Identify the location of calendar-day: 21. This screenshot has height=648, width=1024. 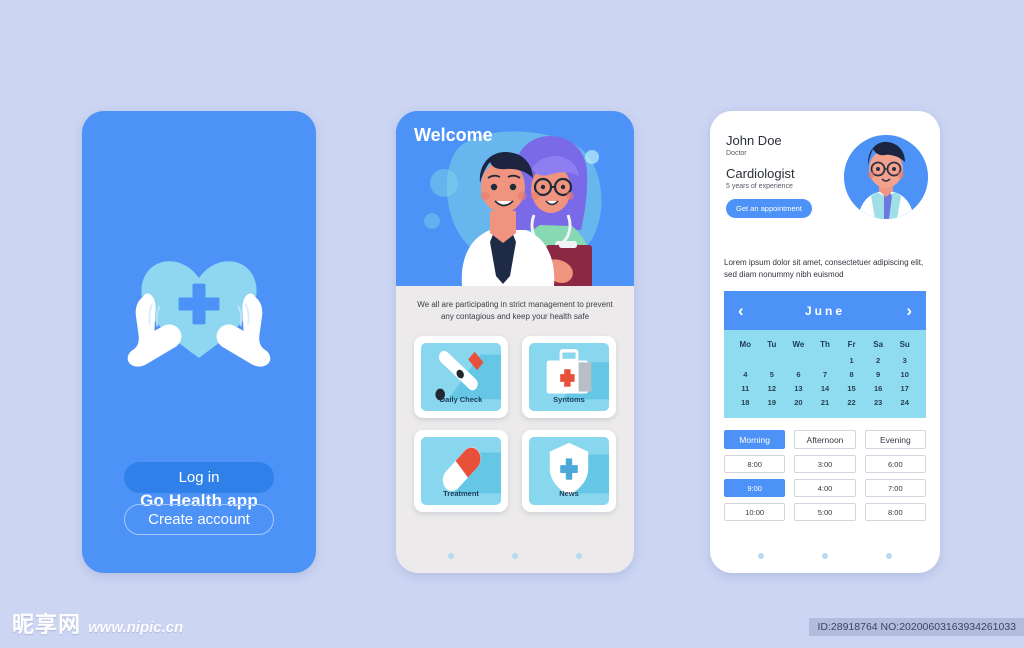
(825, 402).